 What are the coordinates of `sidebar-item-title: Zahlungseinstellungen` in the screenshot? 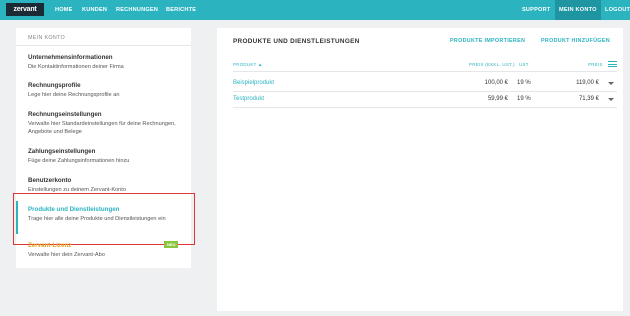 It's located at (62, 151).